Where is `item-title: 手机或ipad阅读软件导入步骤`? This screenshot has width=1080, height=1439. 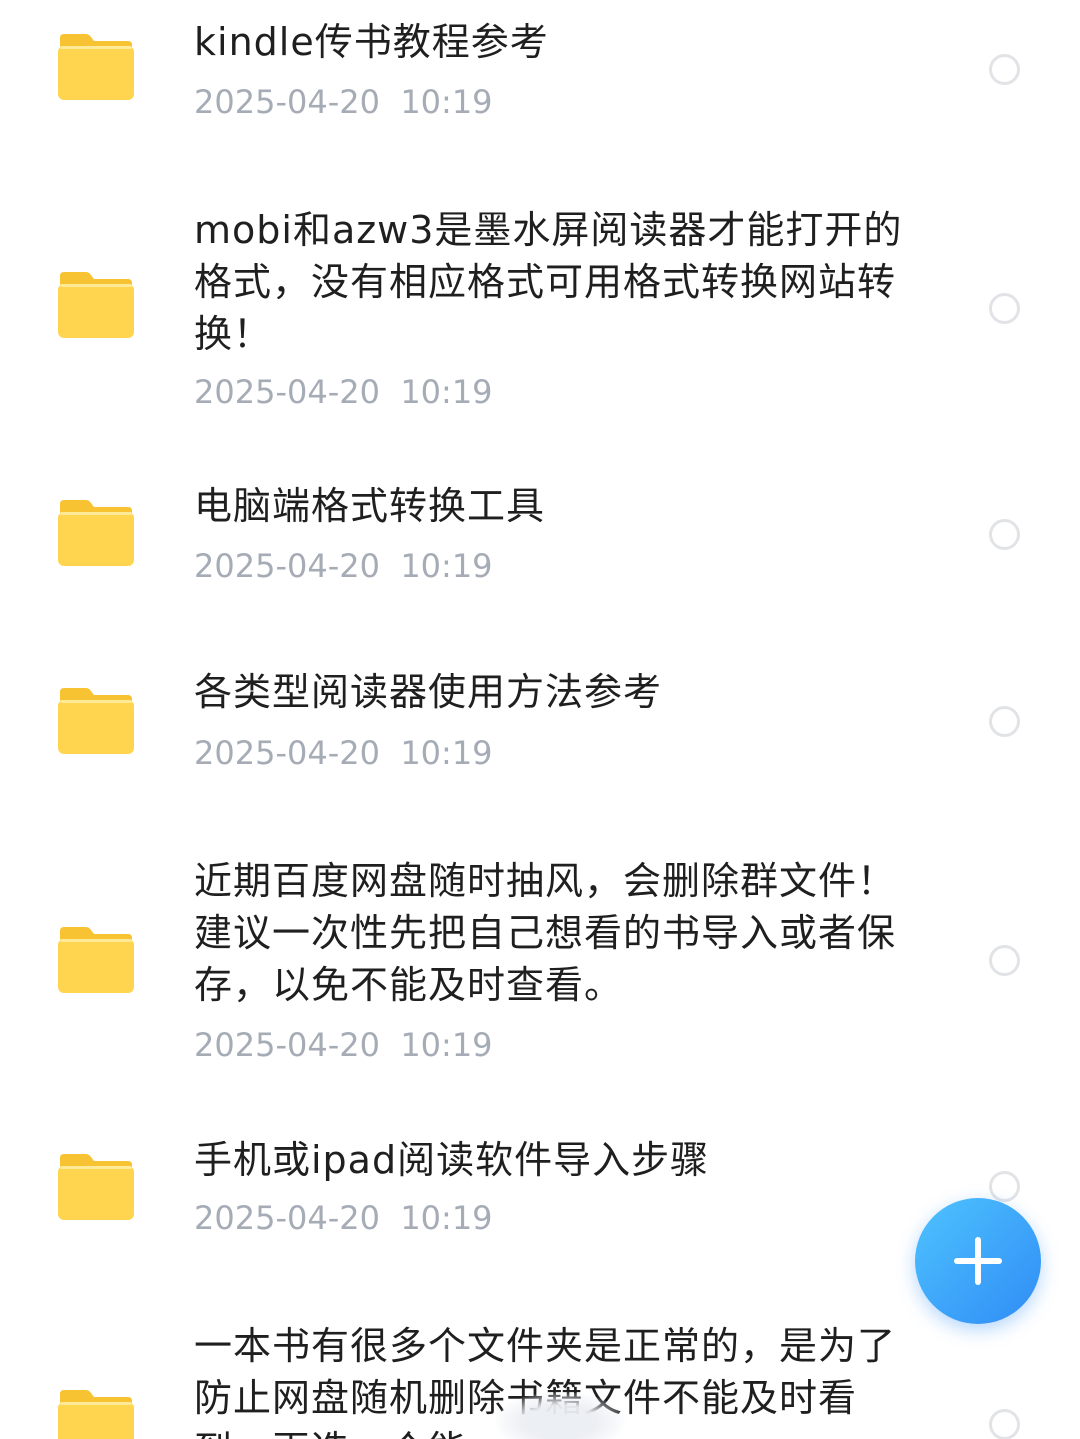 item-title: 手机或ipad阅读软件导入步骤 is located at coordinates (554, 1160).